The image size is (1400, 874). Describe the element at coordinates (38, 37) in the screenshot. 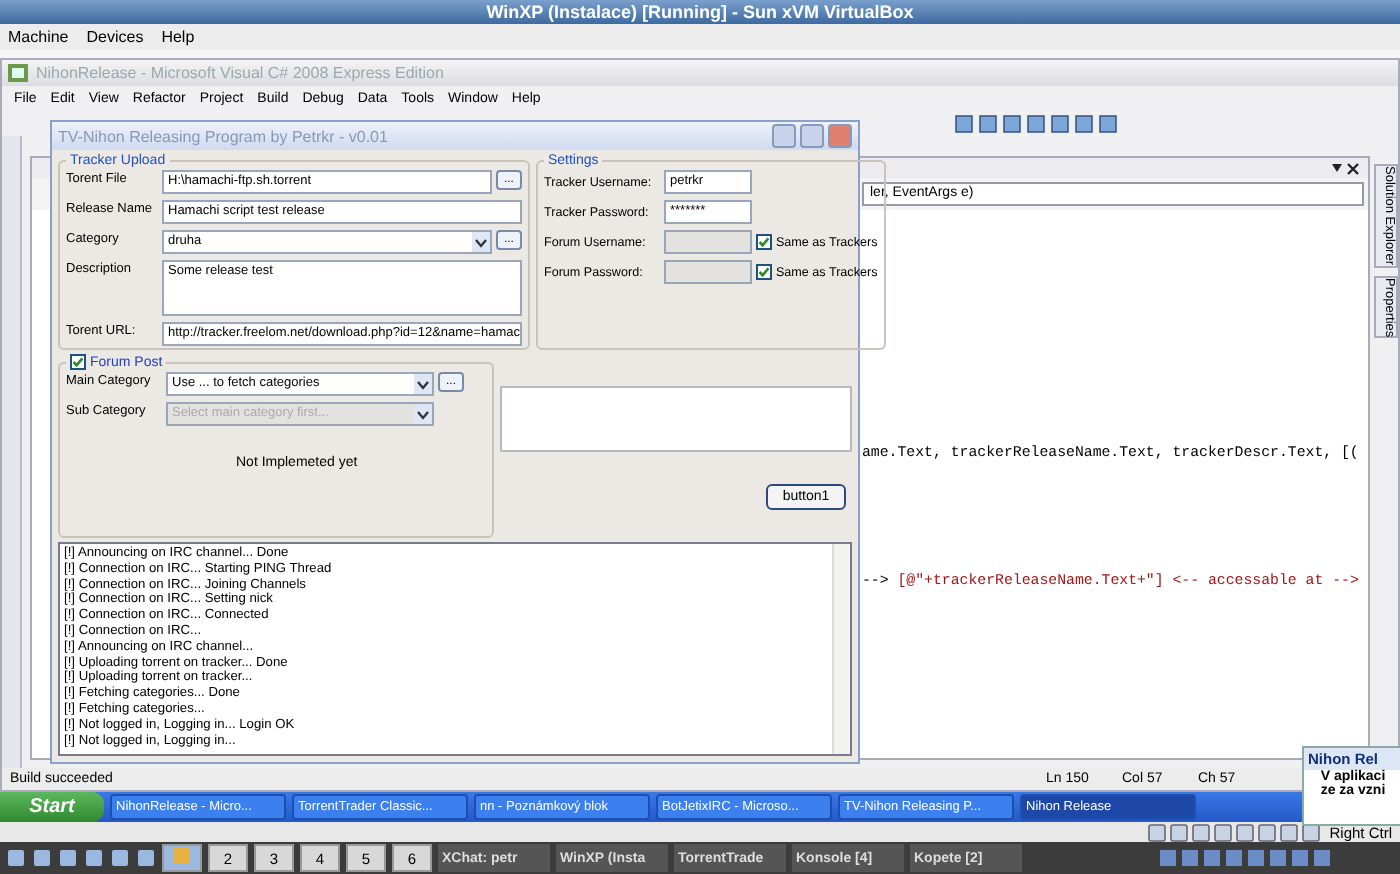

I see `menu-item: Machine` at that location.